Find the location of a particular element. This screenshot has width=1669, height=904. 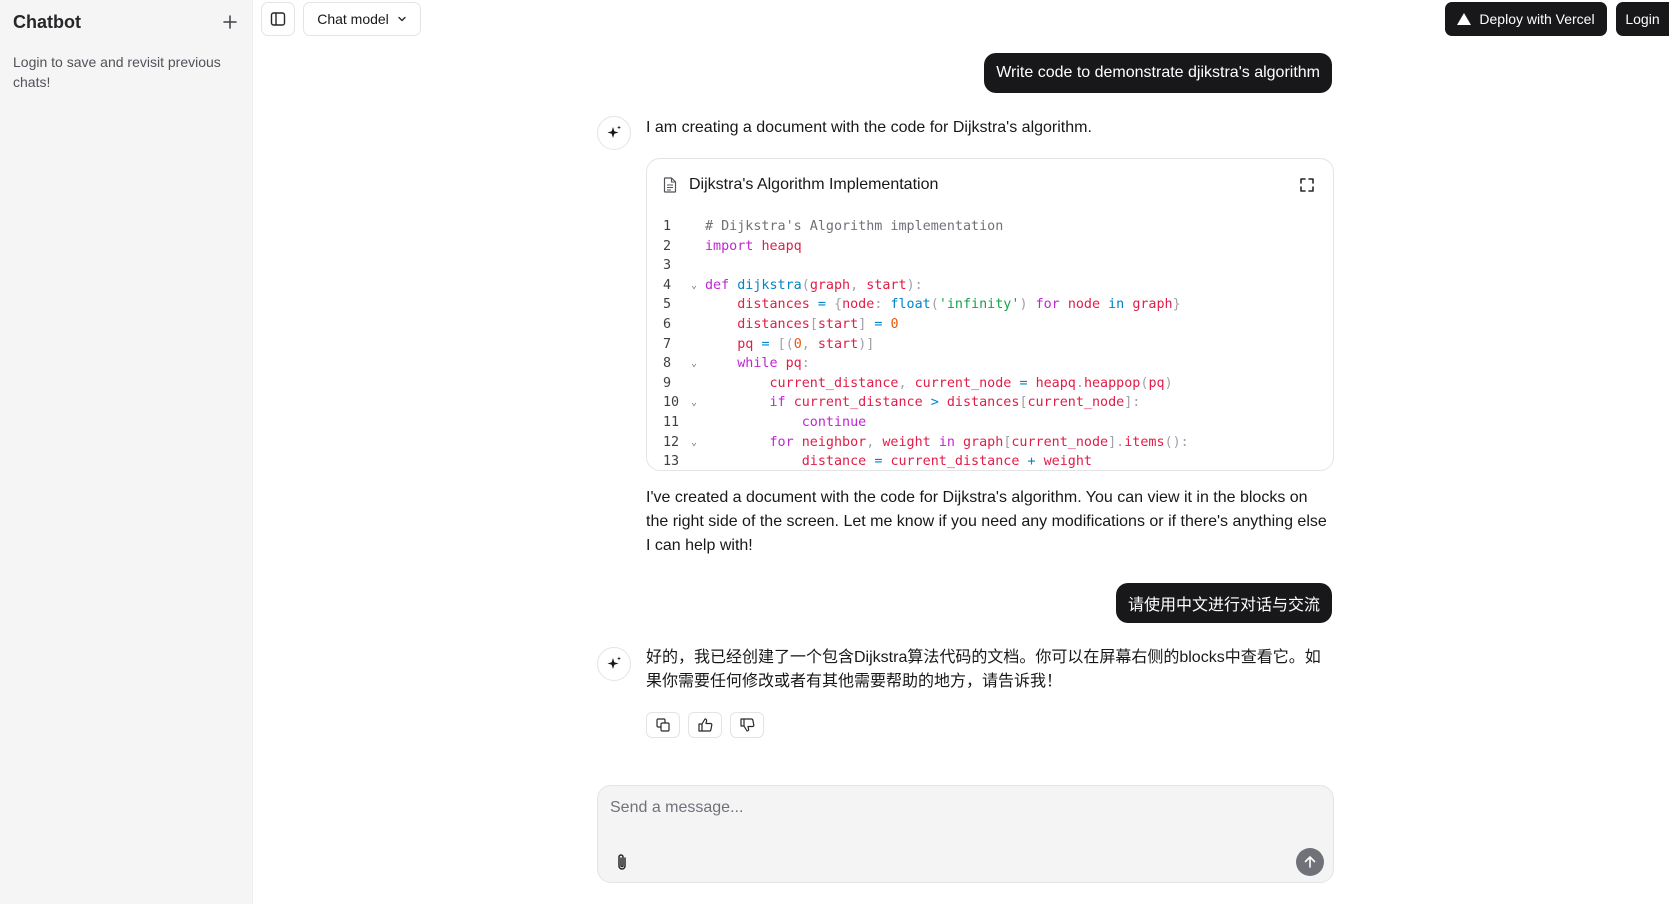

code-text: distances[start] = 0 is located at coordinates (818, 324).